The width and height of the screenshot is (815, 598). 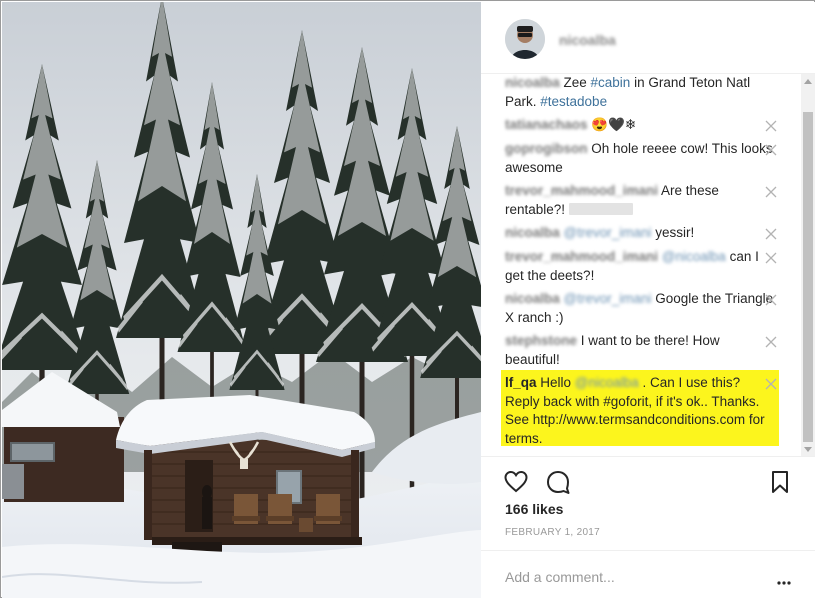 I want to click on add-comment-bar, so click(x=648, y=574).